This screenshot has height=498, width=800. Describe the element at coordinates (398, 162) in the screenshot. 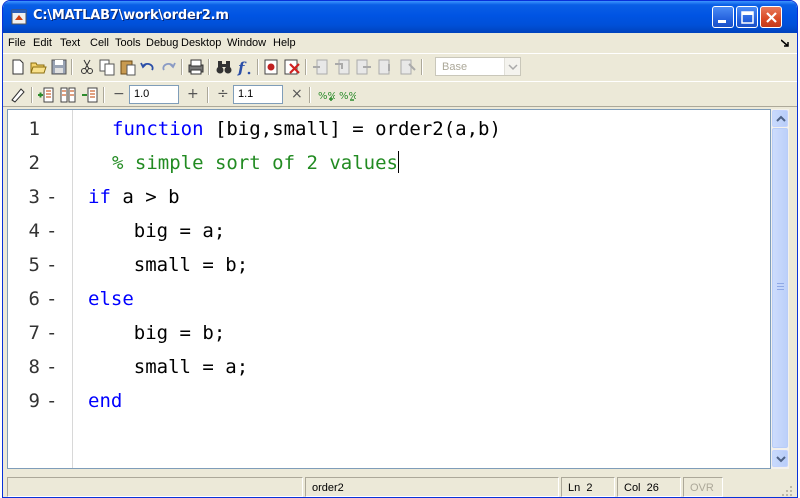

I see `text-caret` at that location.